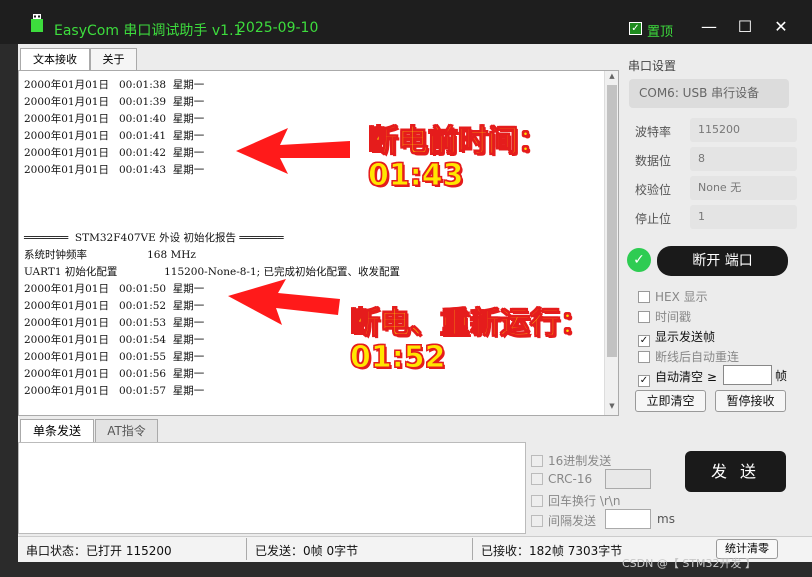  Describe the element at coordinates (653, 161) in the screenshot. I see `databits-label: 数据位` at that location.